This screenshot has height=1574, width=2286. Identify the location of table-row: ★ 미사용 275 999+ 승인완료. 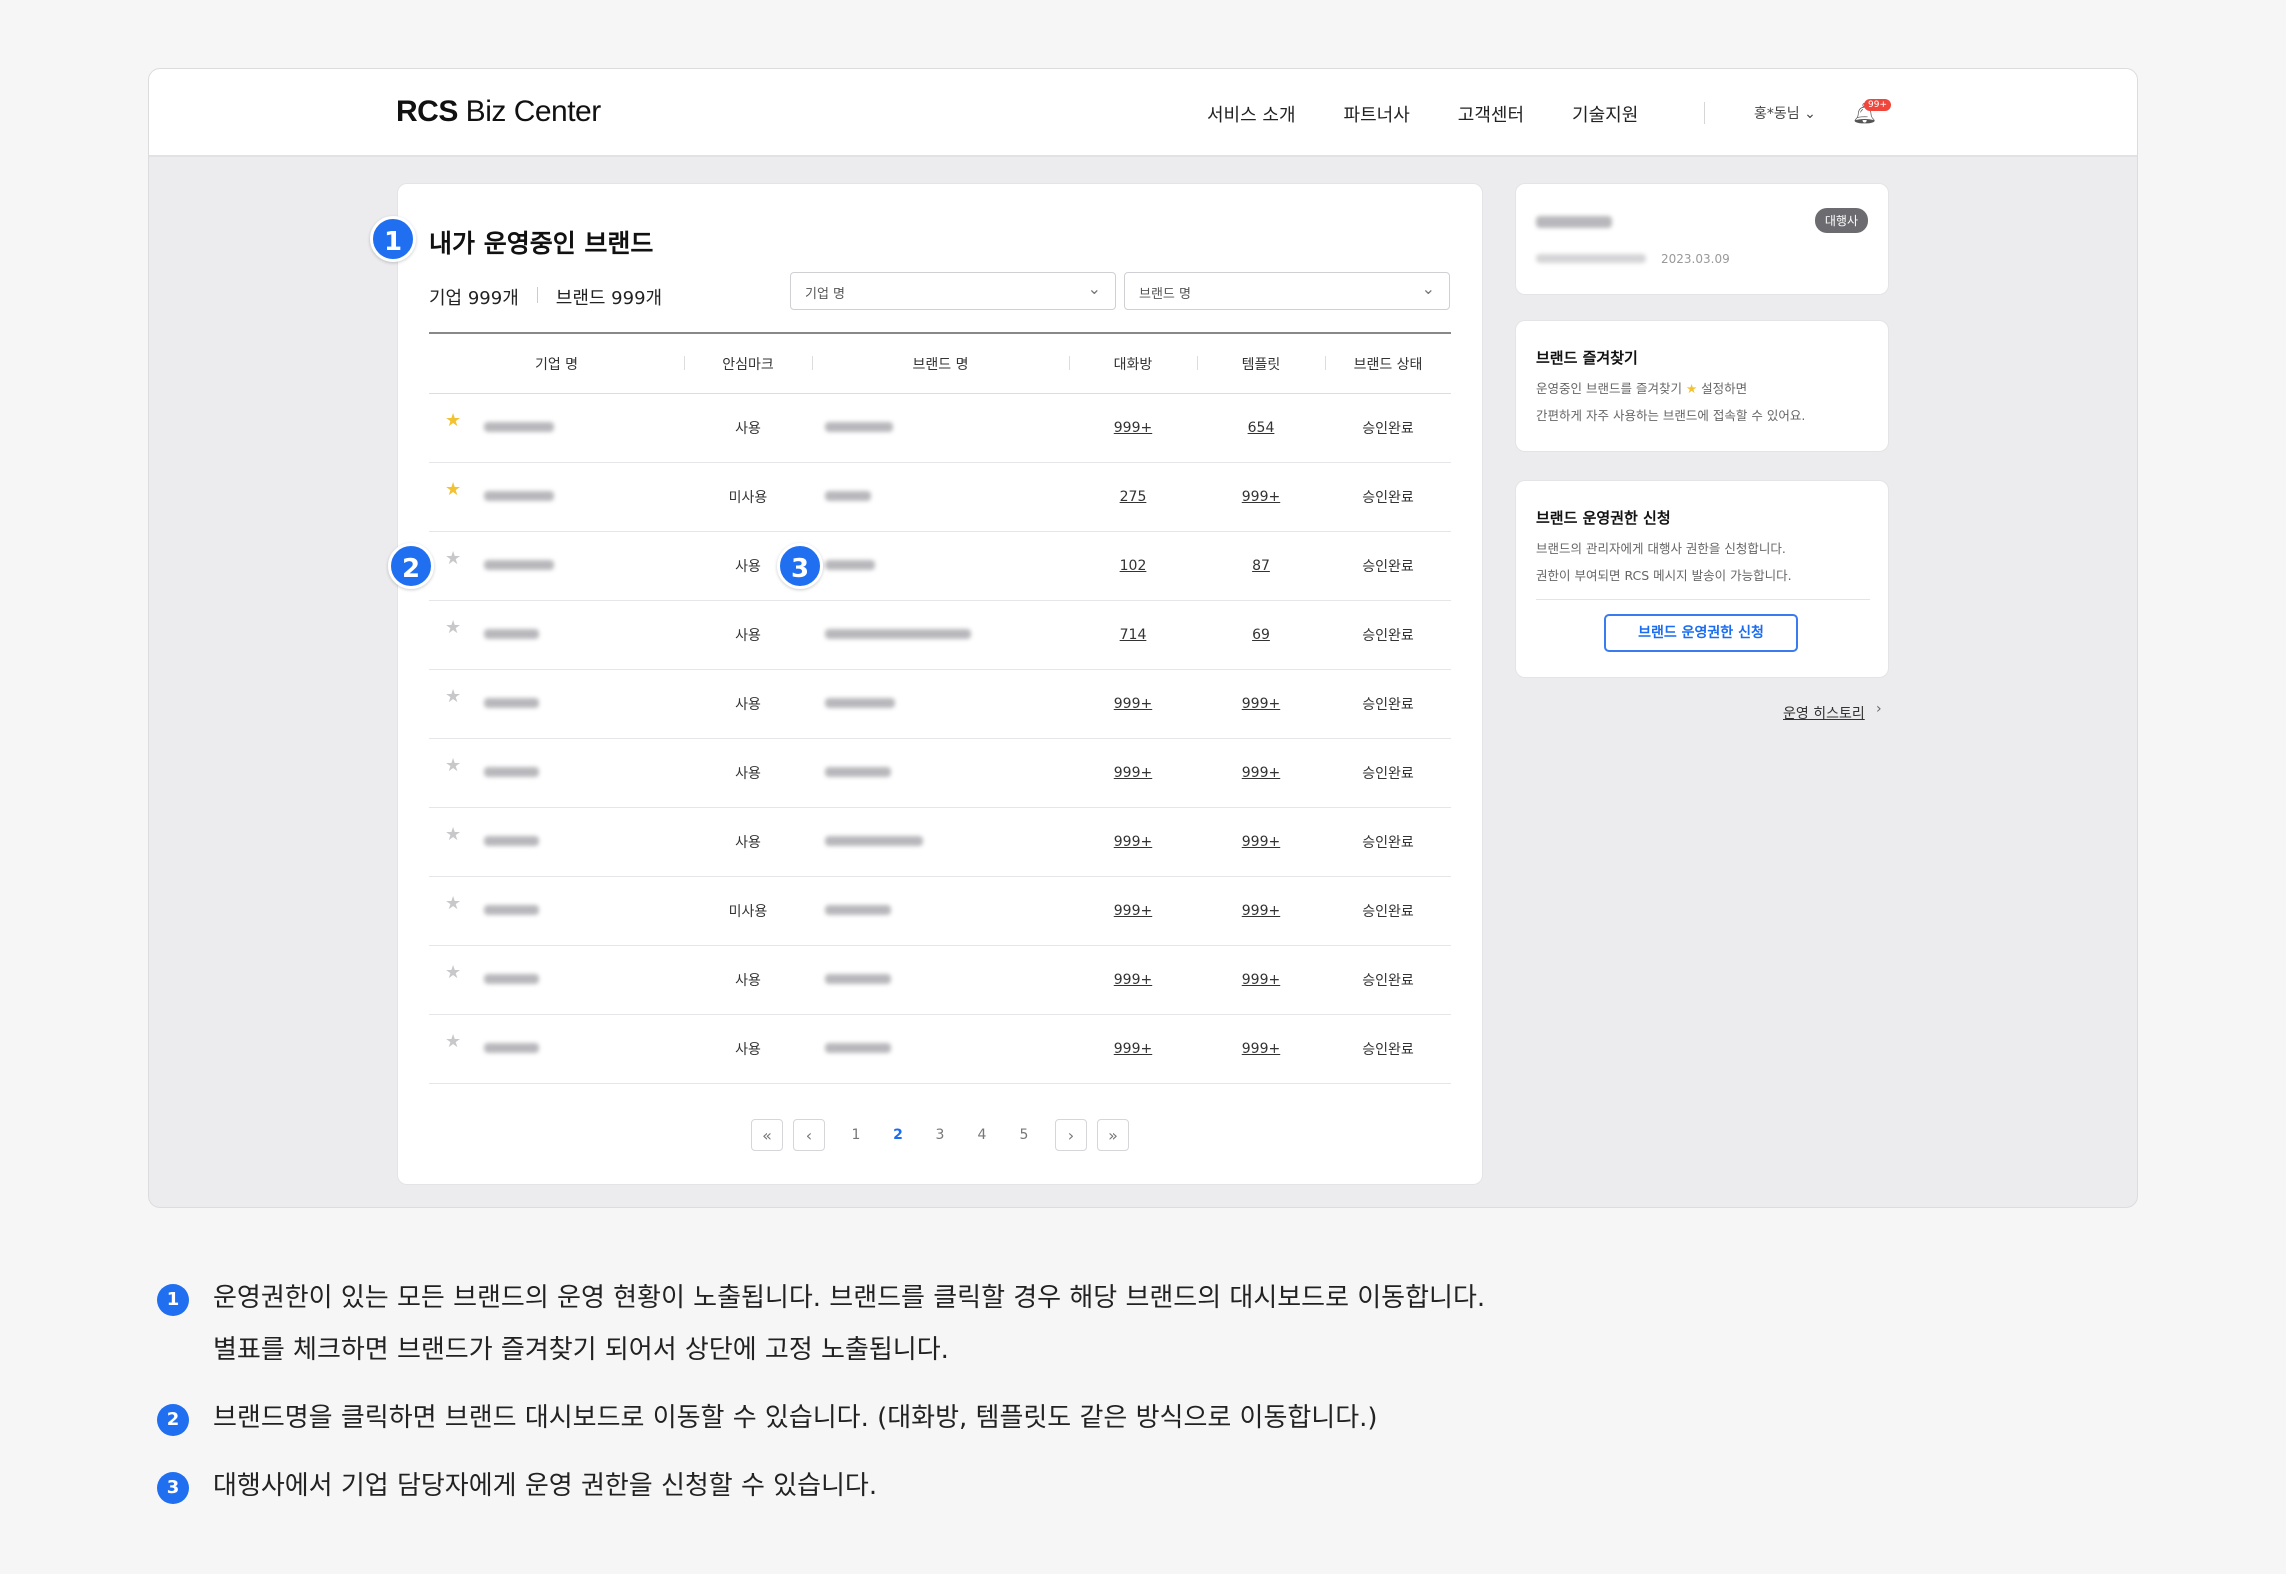
(940, 497).